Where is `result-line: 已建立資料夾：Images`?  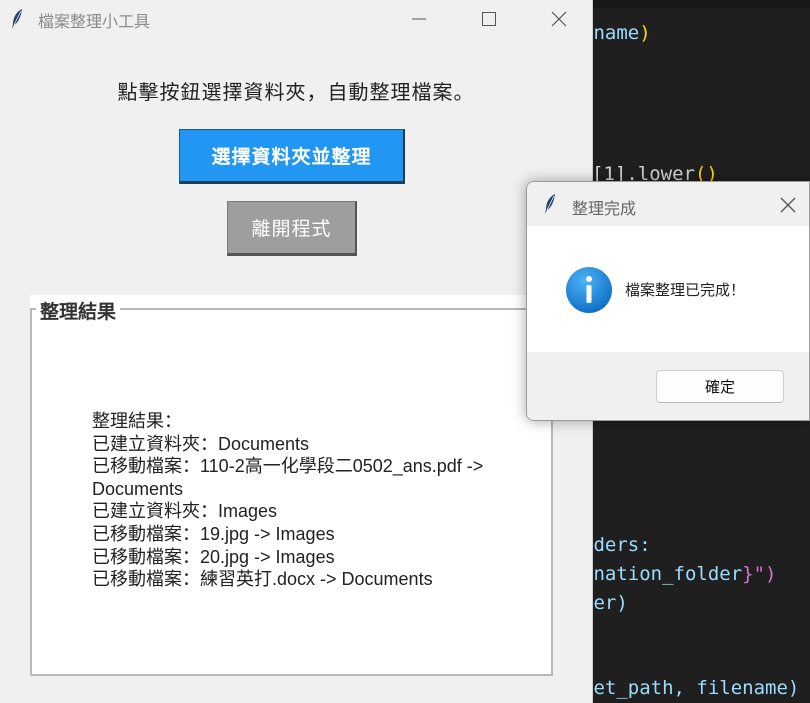
result-line: 已建立資料夾：Images is located at coordinates (185, 511).